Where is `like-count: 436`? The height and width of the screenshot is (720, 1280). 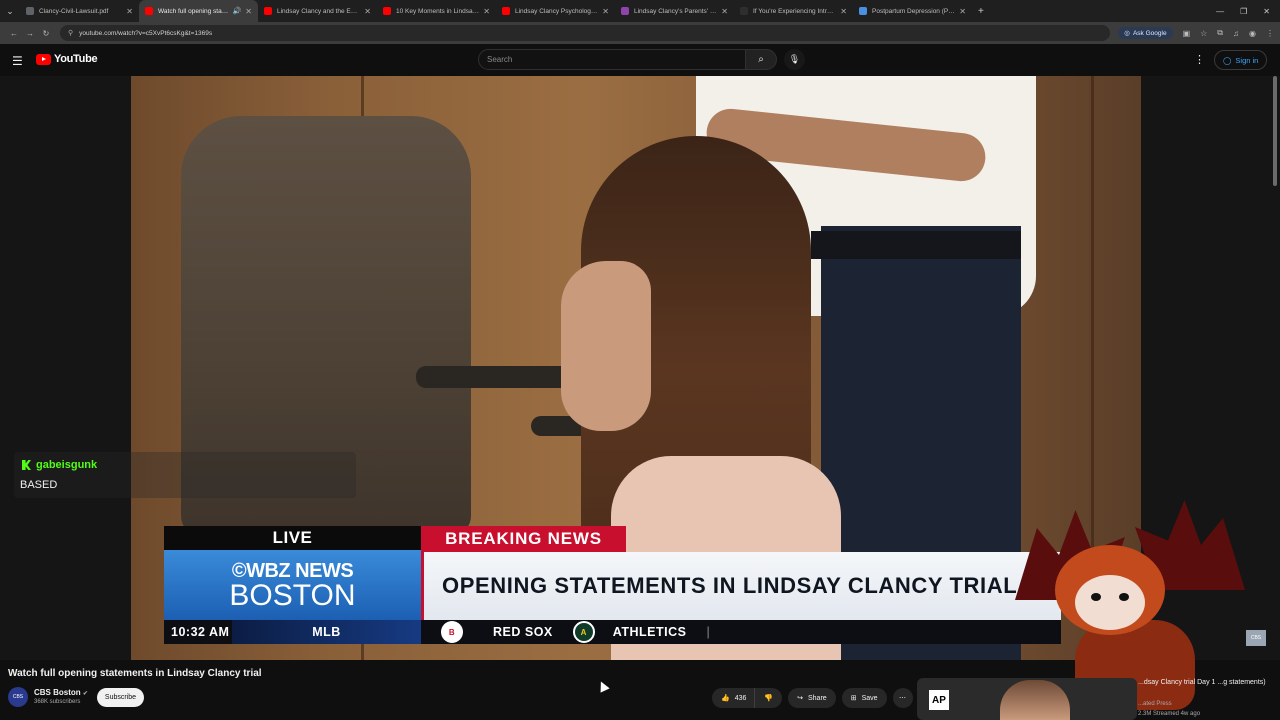 like-count: 436 is located at coordinates (740, 698).